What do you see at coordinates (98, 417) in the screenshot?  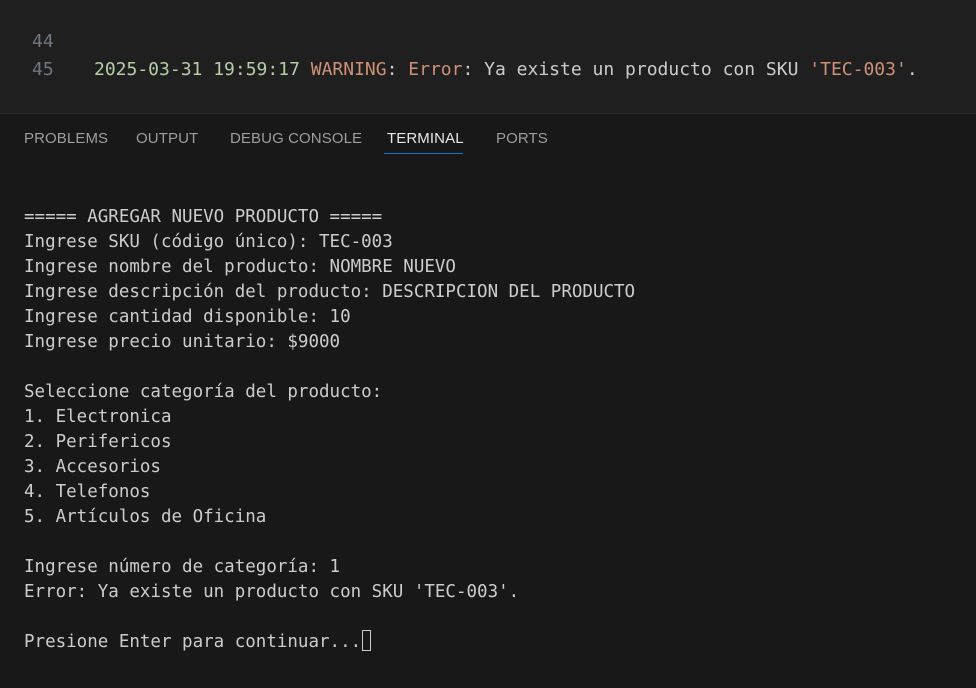 I see `terminal-line: 1. Electronica` at bounding box center [98, 417].